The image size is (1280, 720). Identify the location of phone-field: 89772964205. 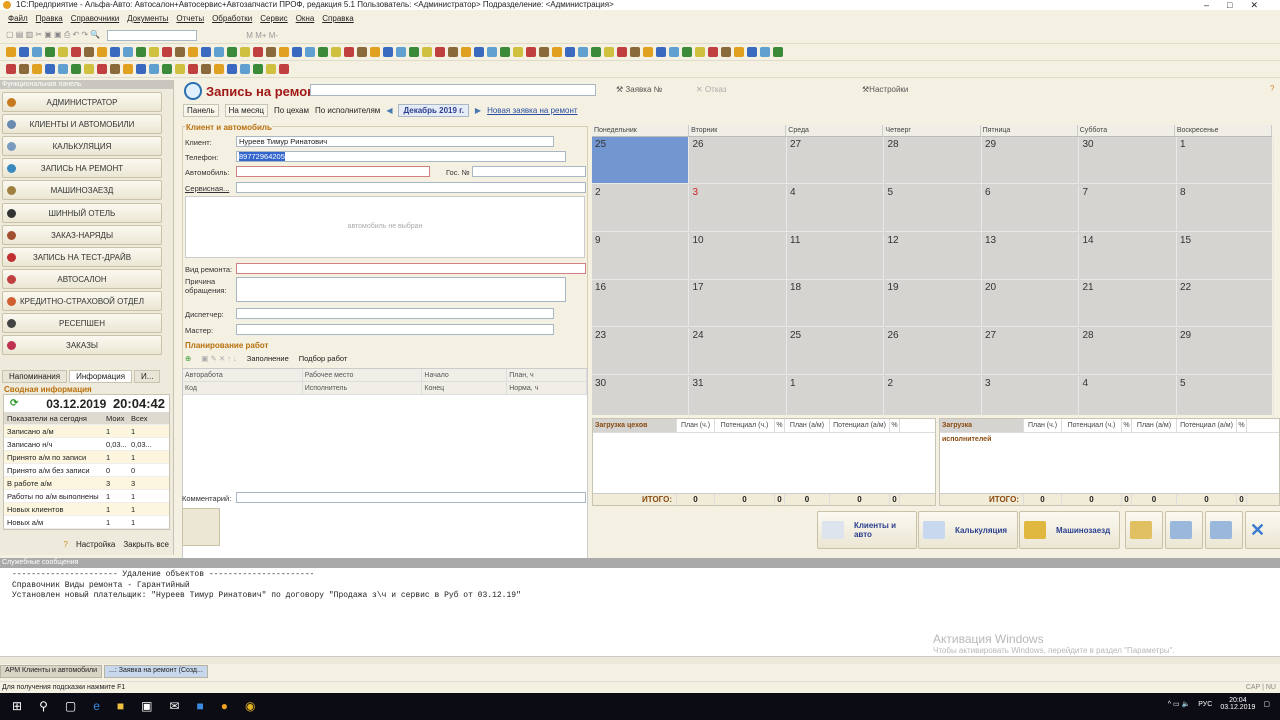
(401, 156).